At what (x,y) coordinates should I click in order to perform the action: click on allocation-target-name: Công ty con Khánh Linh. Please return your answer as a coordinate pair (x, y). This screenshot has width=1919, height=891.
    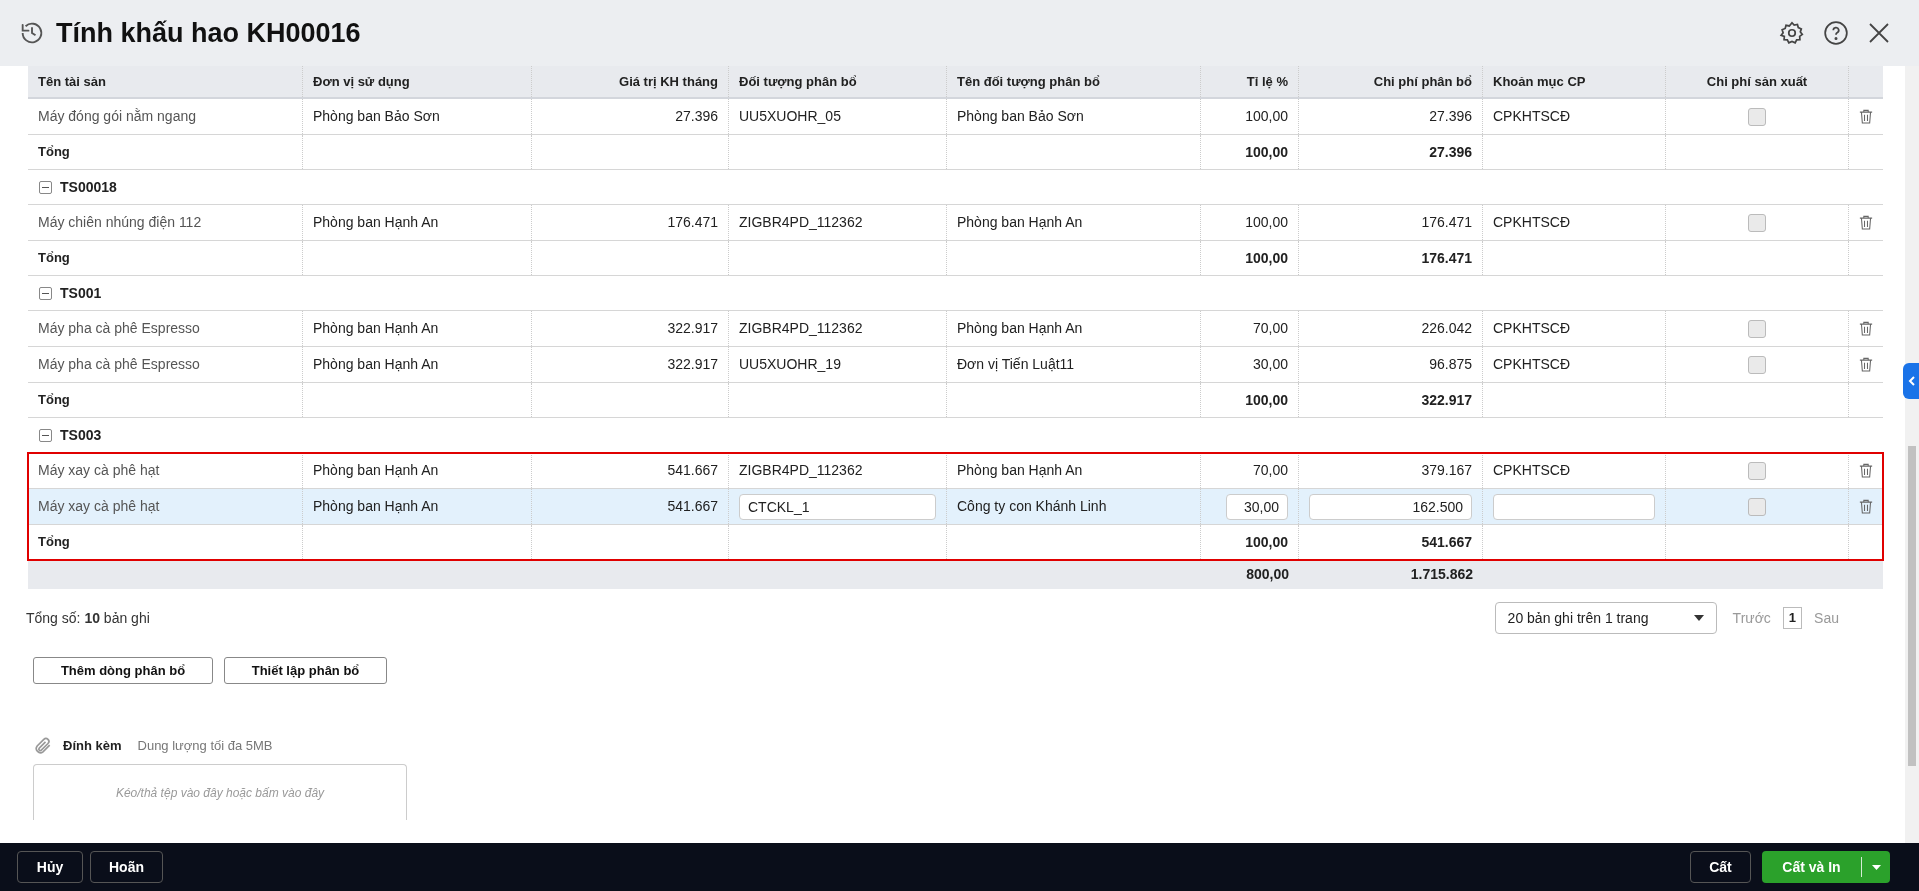
    Looking at the image, I should click on (1032, 506).